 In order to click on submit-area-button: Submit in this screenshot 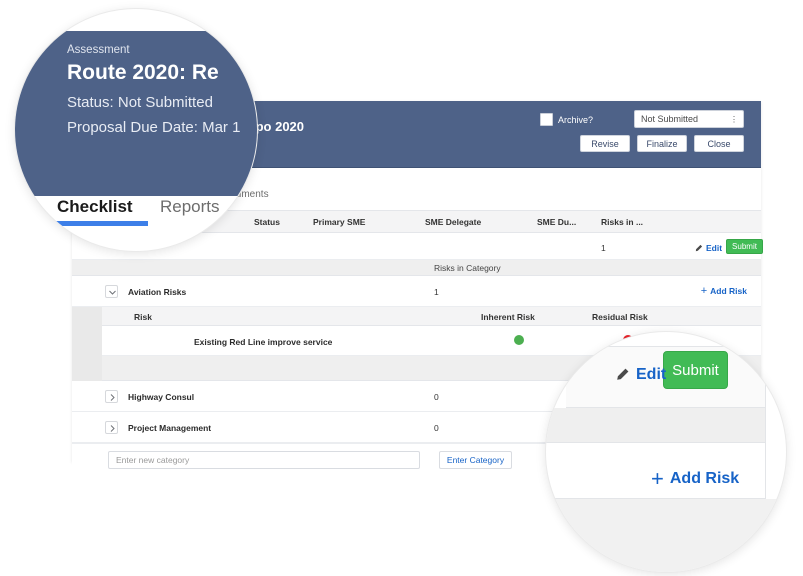, I will do `click(744, 246)`.